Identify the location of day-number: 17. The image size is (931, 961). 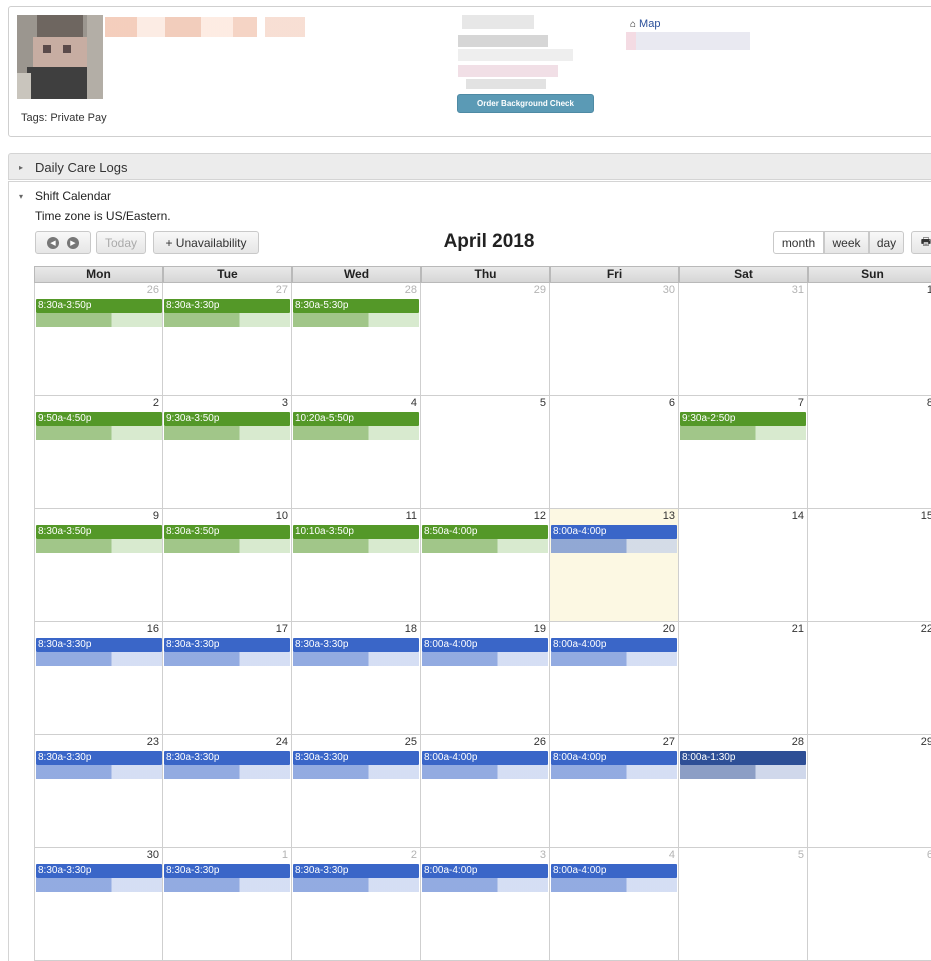
(282, 629).